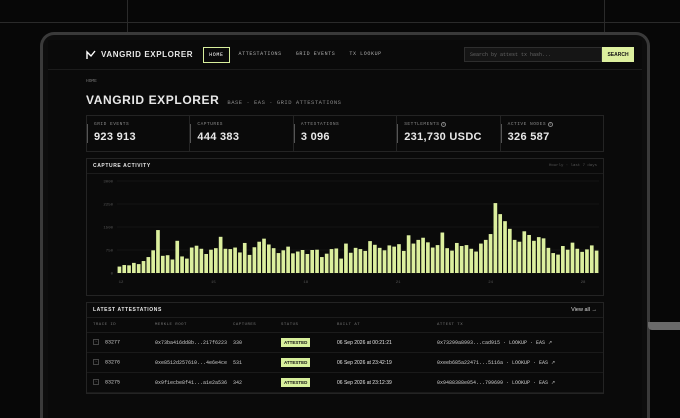 The height and width of the screenshot is (418, 680). What do you see at coordinates (572, 166) in the screenshot?
I see `chart-meta: Hourly · last 7 days` at bounding box center [572, 166].